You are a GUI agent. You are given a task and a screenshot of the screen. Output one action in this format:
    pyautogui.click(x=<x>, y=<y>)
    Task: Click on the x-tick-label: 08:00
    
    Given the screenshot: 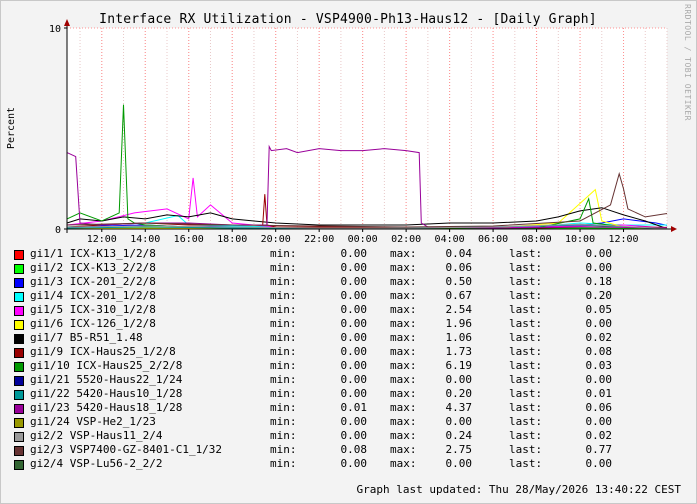 What is the action you would take?
    pyautogui.click(x=537, y=239)
    